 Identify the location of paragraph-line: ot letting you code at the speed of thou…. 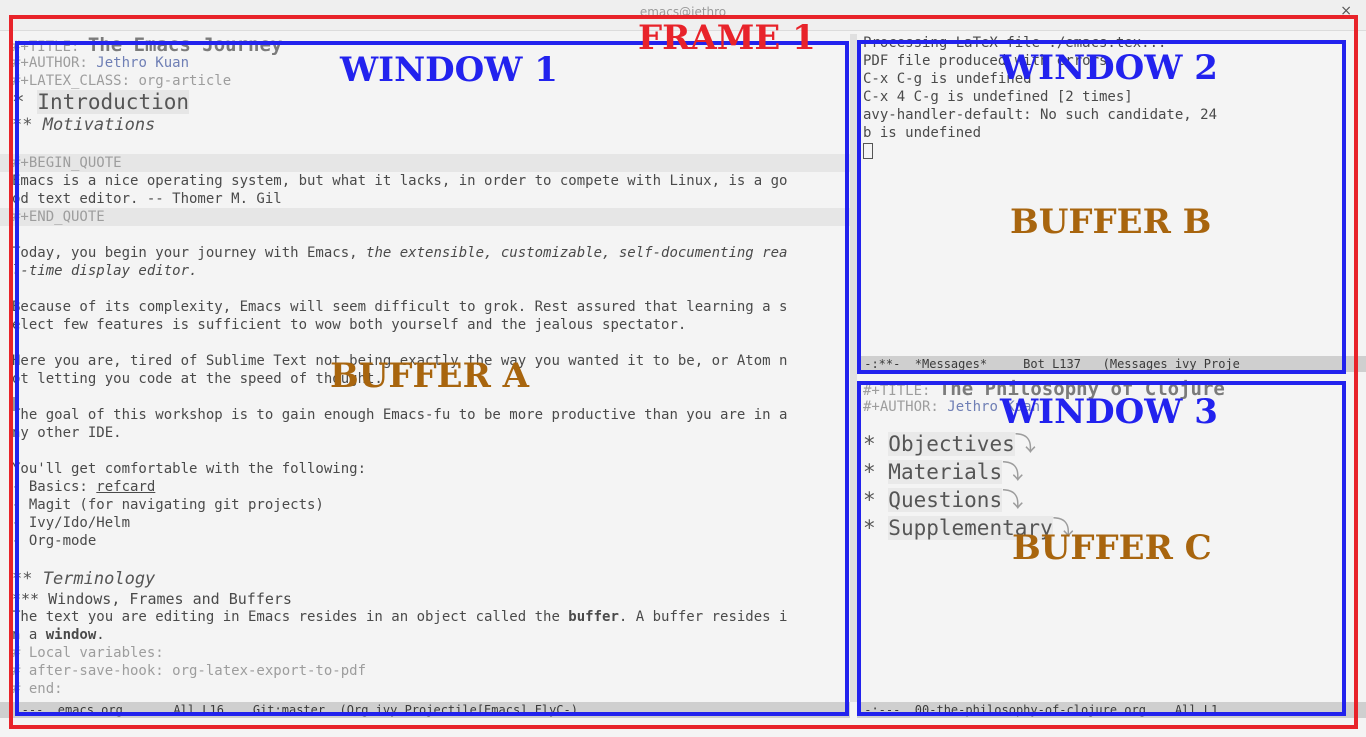
(197, 379).